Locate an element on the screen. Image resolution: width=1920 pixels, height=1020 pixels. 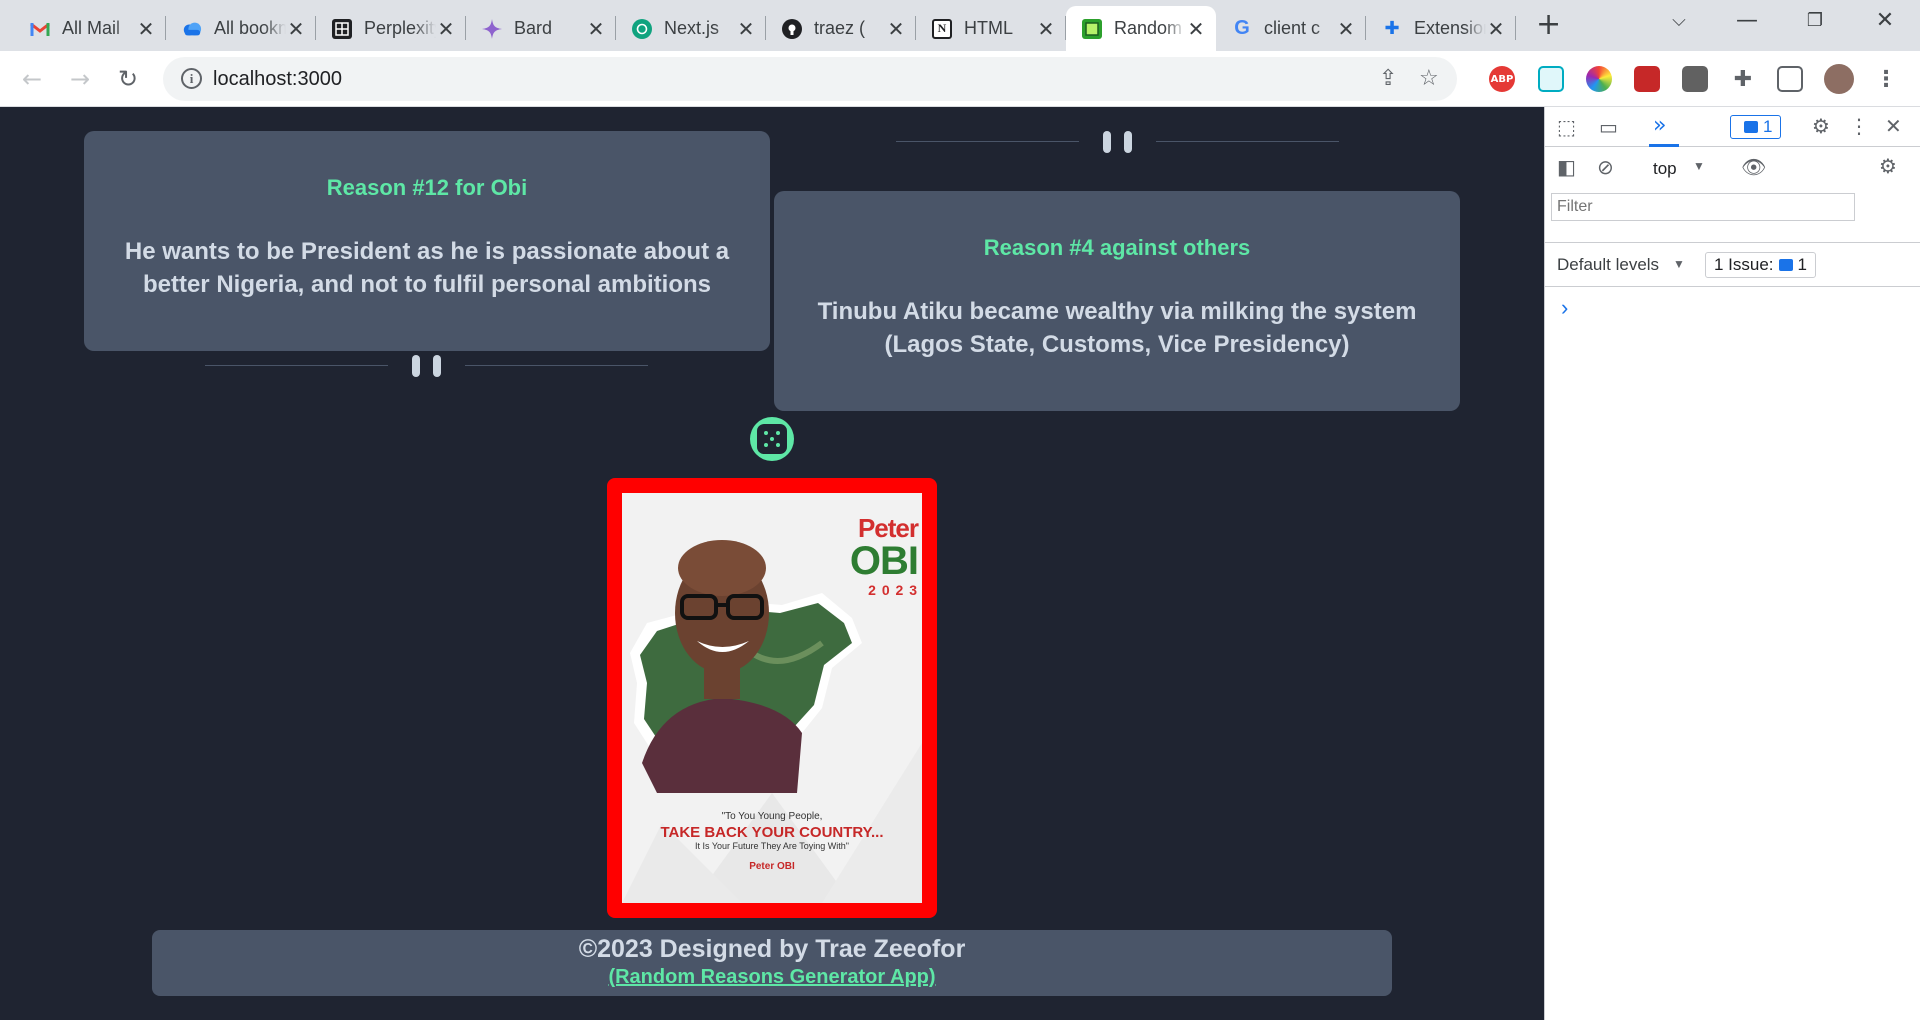
issues-button: 1 Issue: 1 is located at coordinates (1761, 265).